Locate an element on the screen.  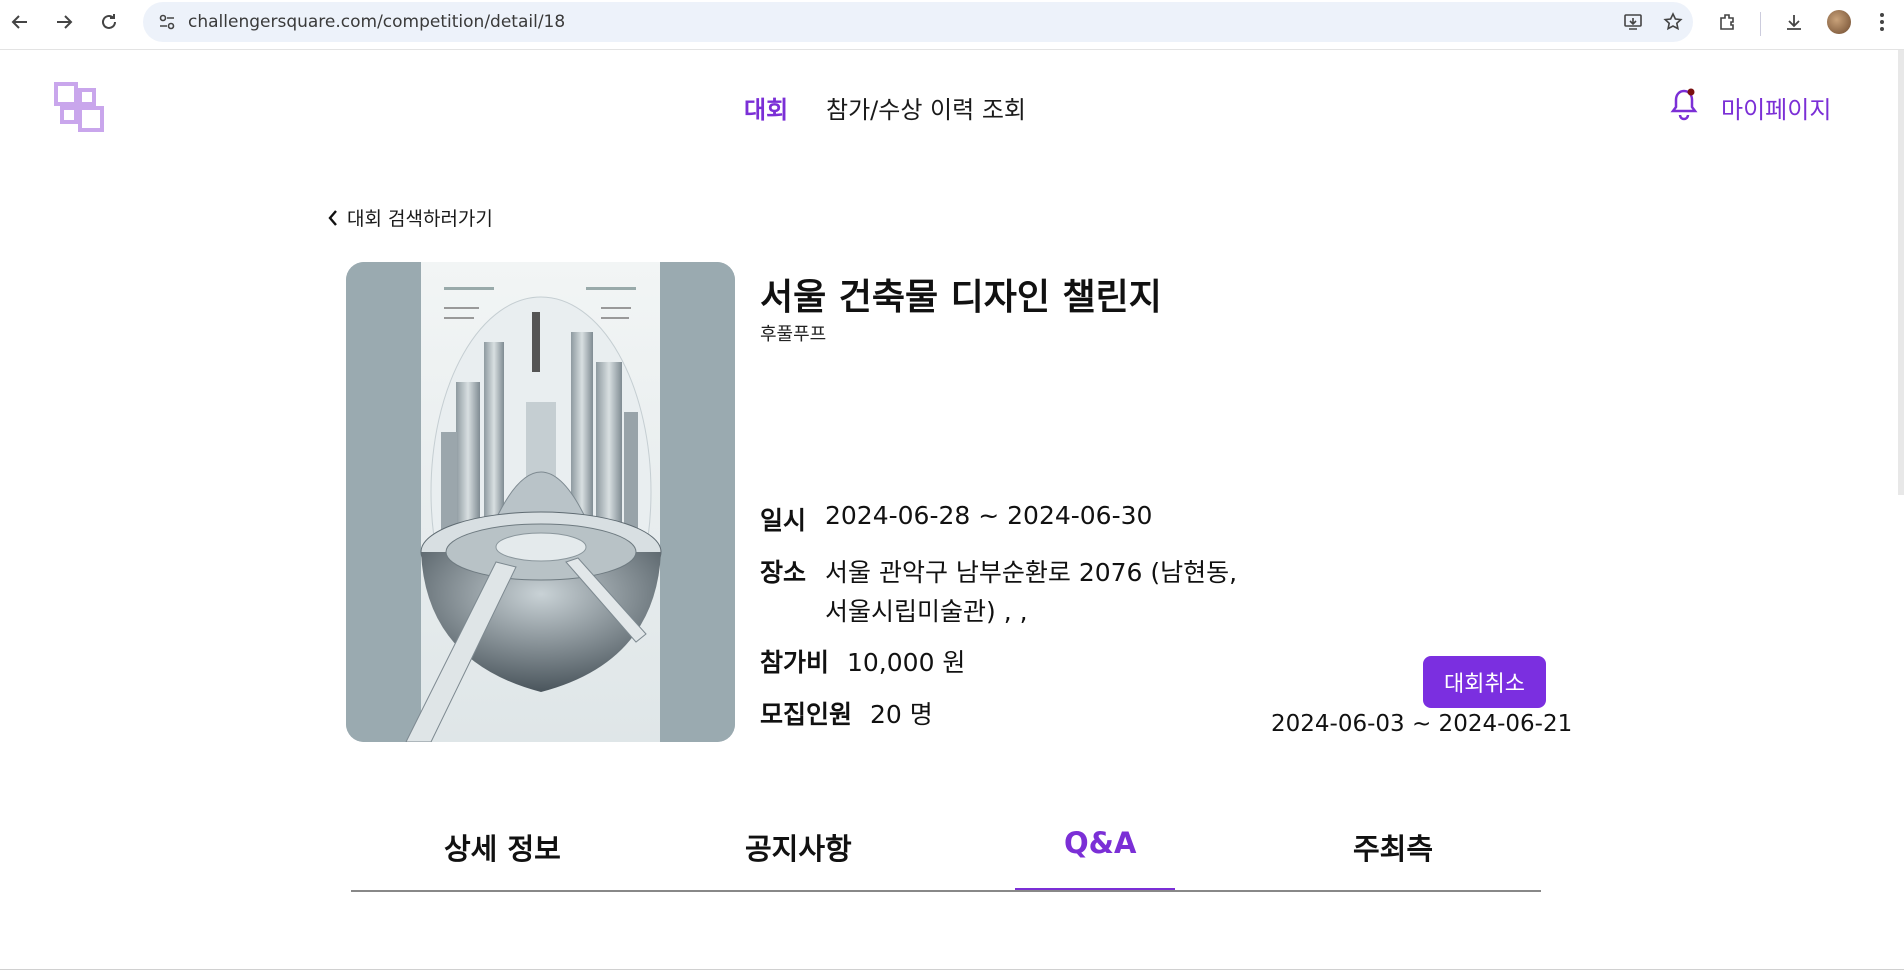
competition-poster-image is located at coordinates (540, 502).